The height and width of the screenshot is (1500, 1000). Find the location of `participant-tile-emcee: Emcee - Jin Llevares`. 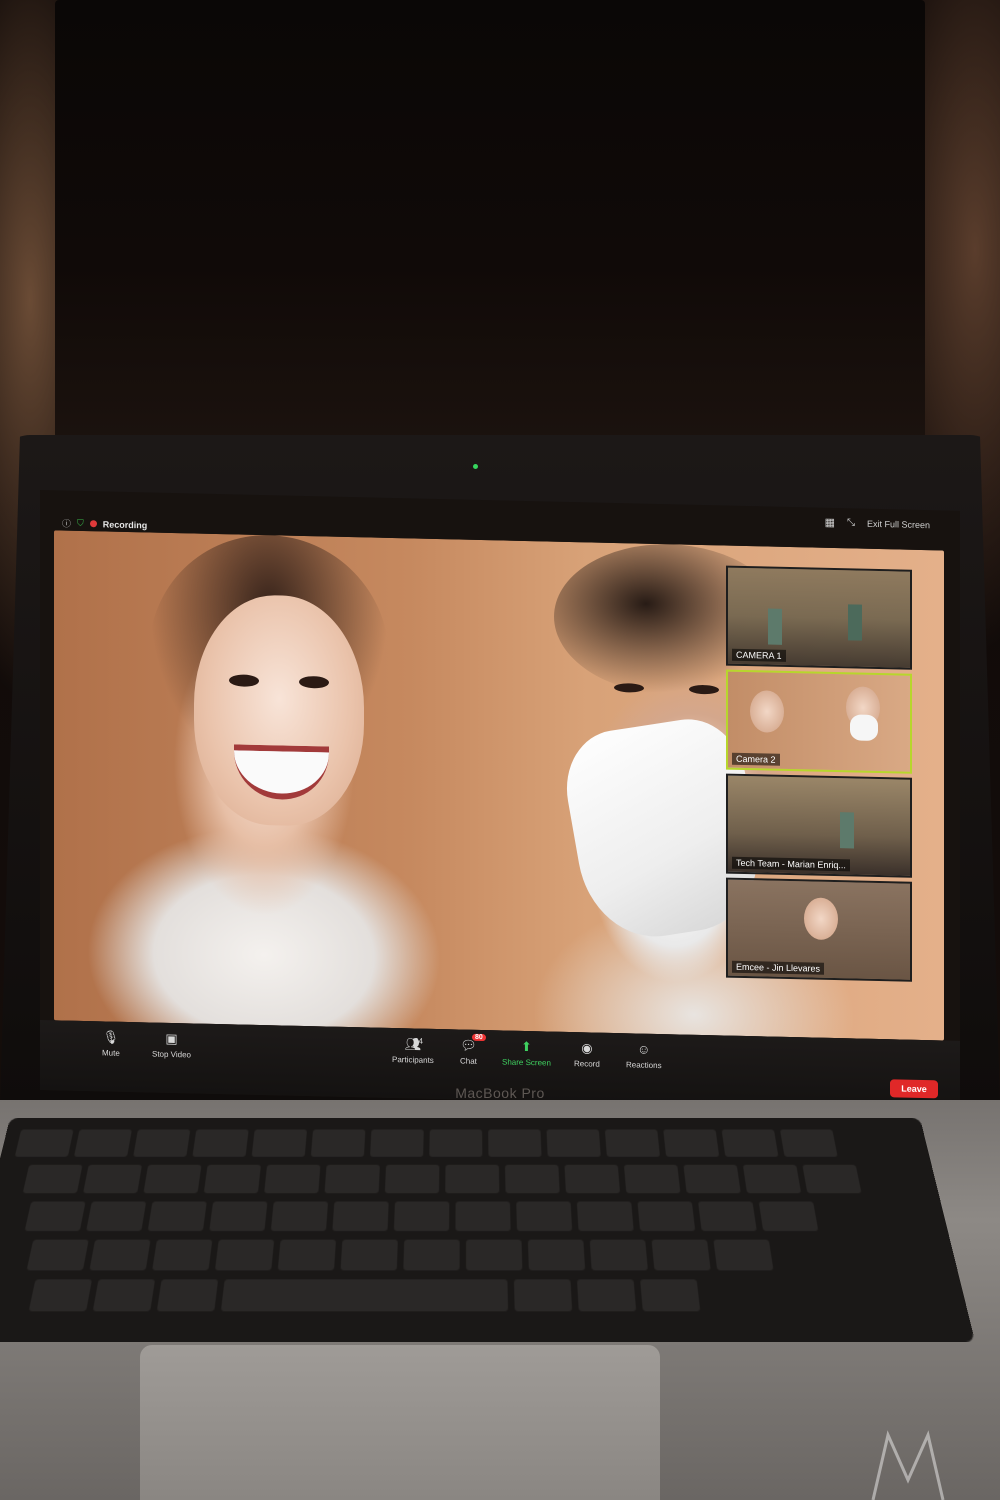

participant-tile-emcee: Emcee - Jin Llevares is located at coordinates (819, 929).